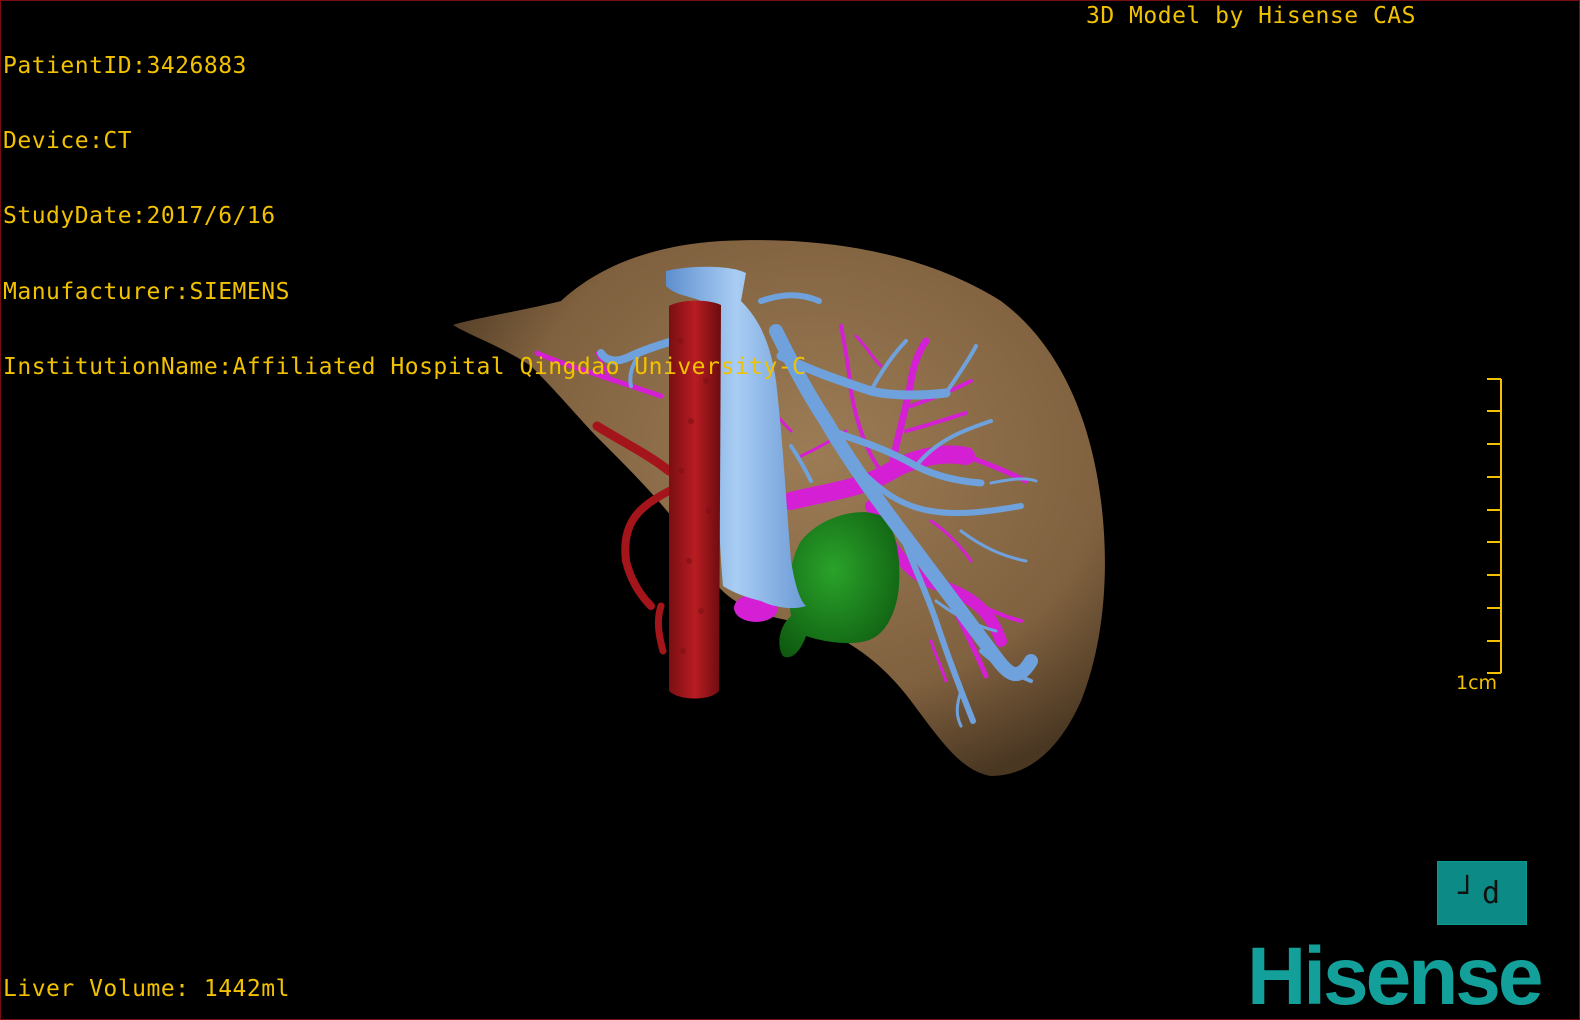 The width and height of the screenshot is (1580, 1020). What do you see at coordinates (68, 141) in the screenshot?
I see `device: Device:CT` at bounding box center [68, 141].